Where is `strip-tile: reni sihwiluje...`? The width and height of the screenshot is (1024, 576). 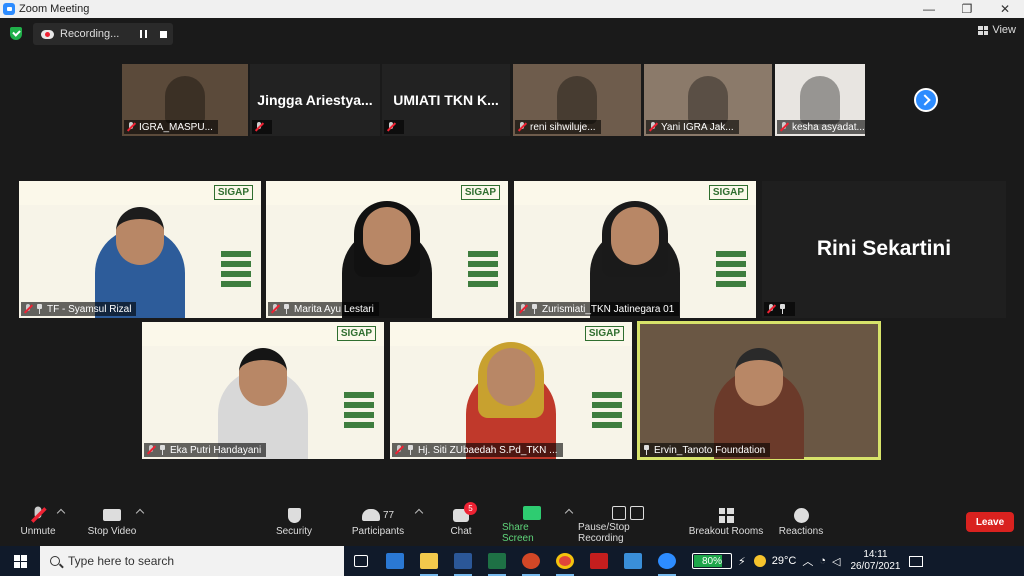 strip-tile: reni sihwiluje... is located at coordinates (577, 100).